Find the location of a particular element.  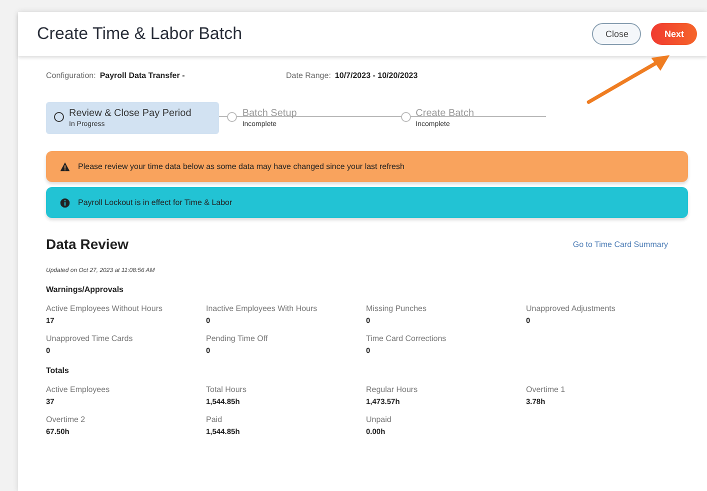

metric-label: Active Employees Without Hours is located at coordinates (105, 308).